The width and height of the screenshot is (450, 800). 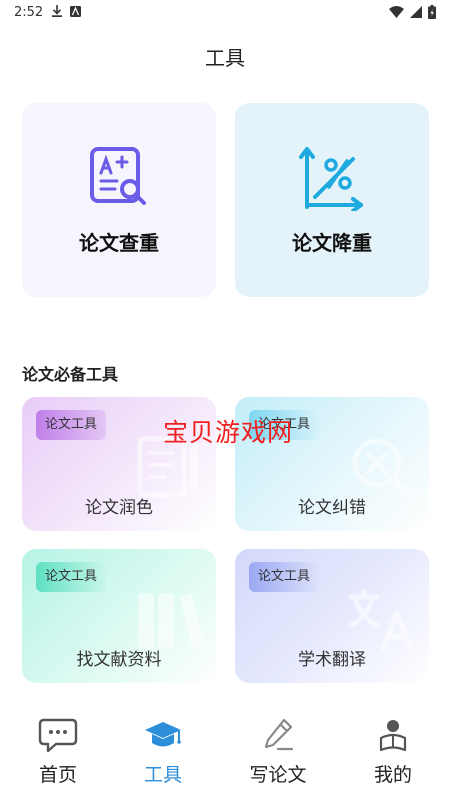 I want to click on user-reading-icon, so click(x=393, y=736).